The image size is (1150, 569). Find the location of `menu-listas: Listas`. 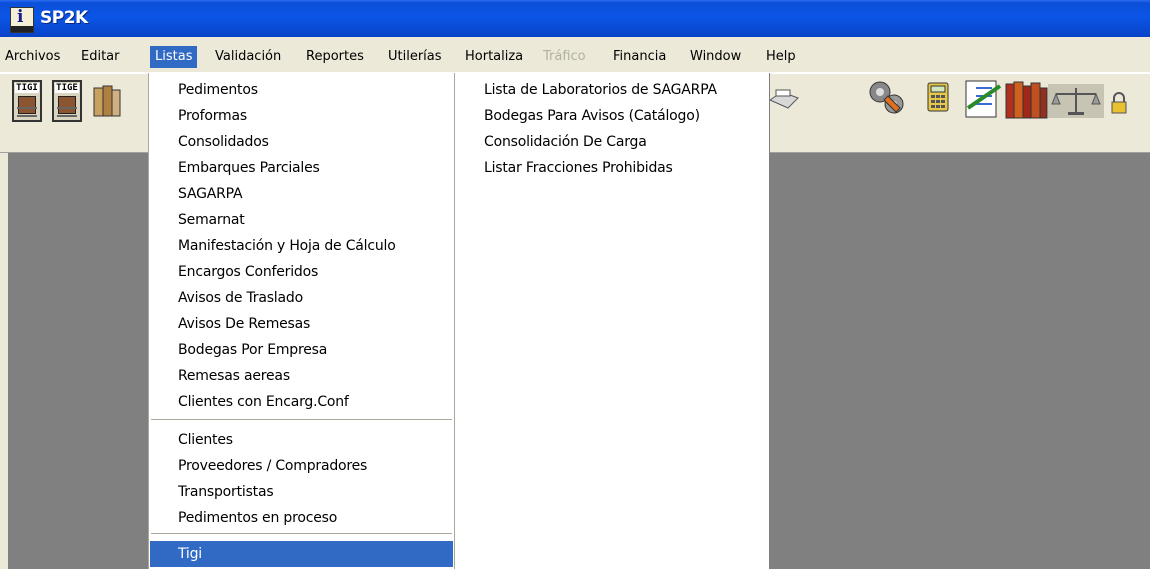

menu-listas: Listas is located at coordinates (174, 57).